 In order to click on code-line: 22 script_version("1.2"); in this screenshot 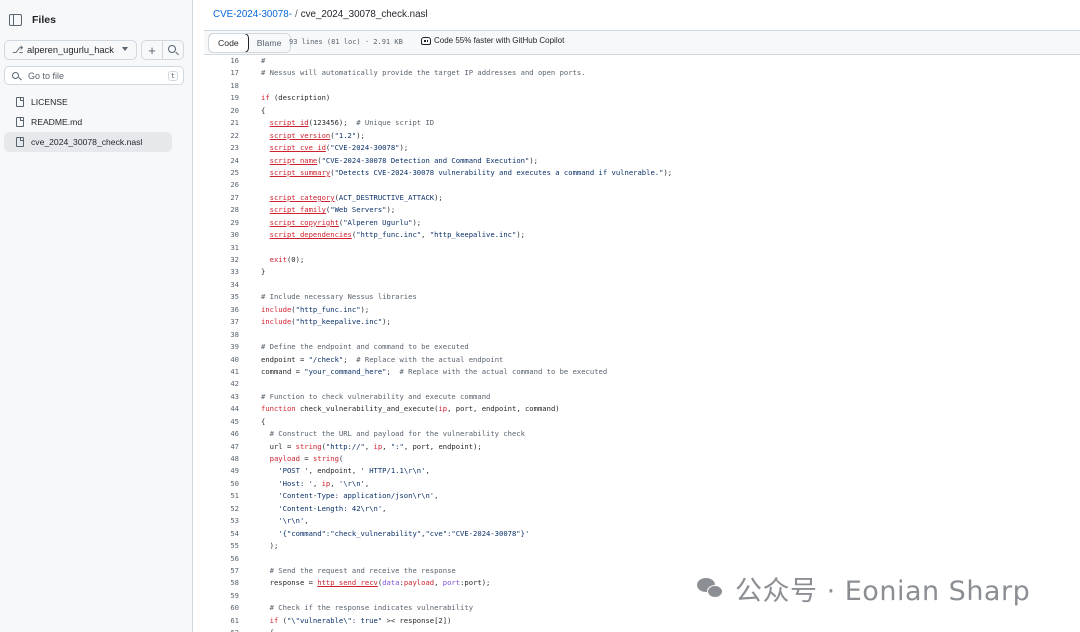, I will do `click(642, 136)`.